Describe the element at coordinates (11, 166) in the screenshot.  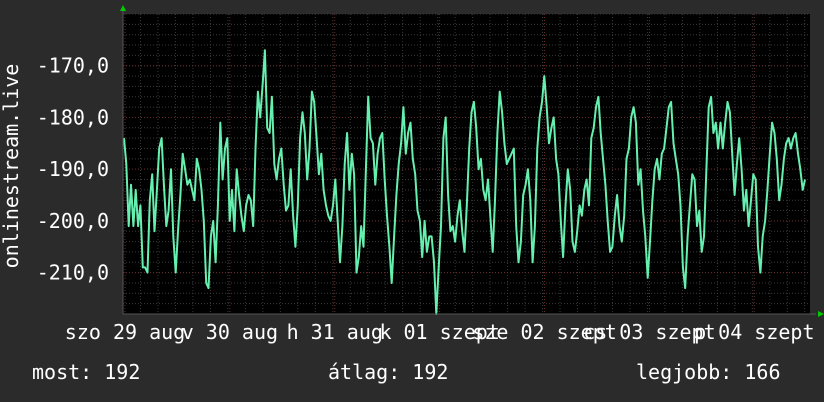
I see `y-axis-label: onlinestream.live` at that location.